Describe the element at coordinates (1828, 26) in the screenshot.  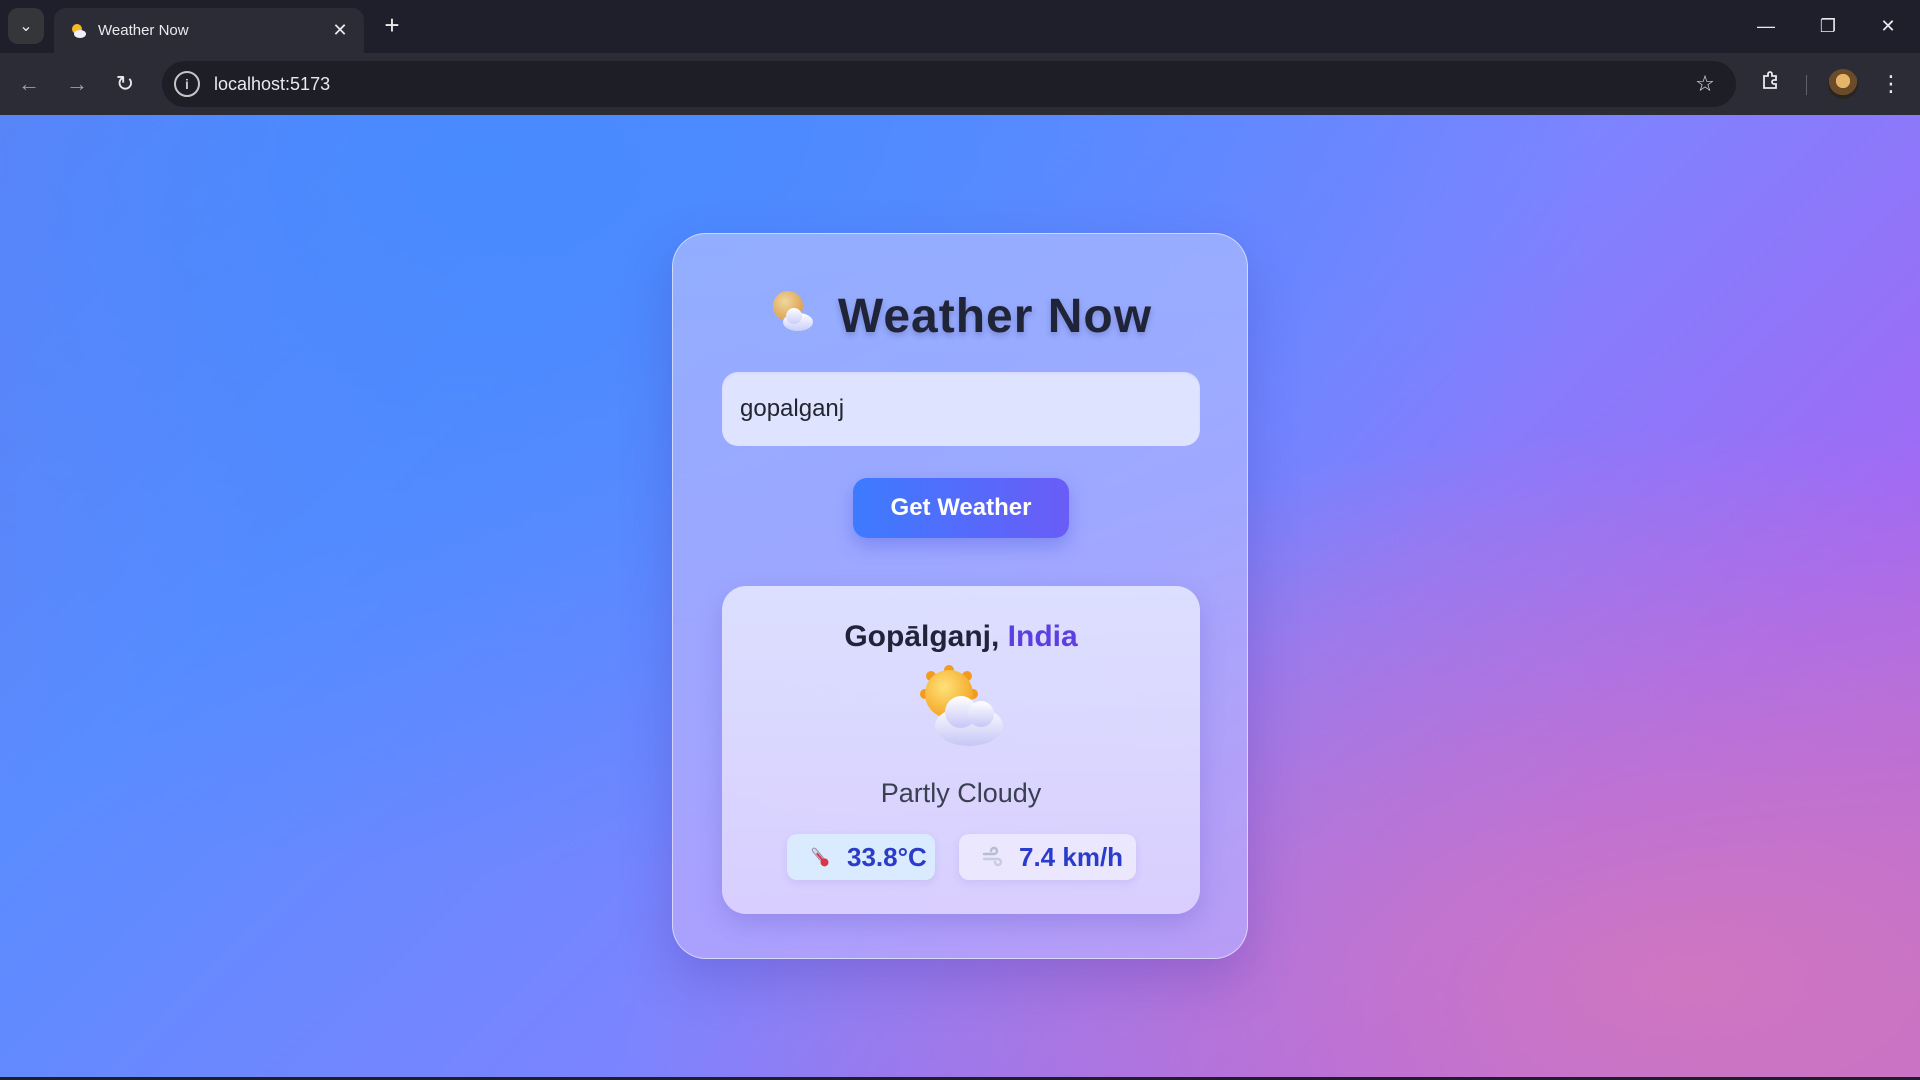
I see `restore-icon: ❐` at that location.